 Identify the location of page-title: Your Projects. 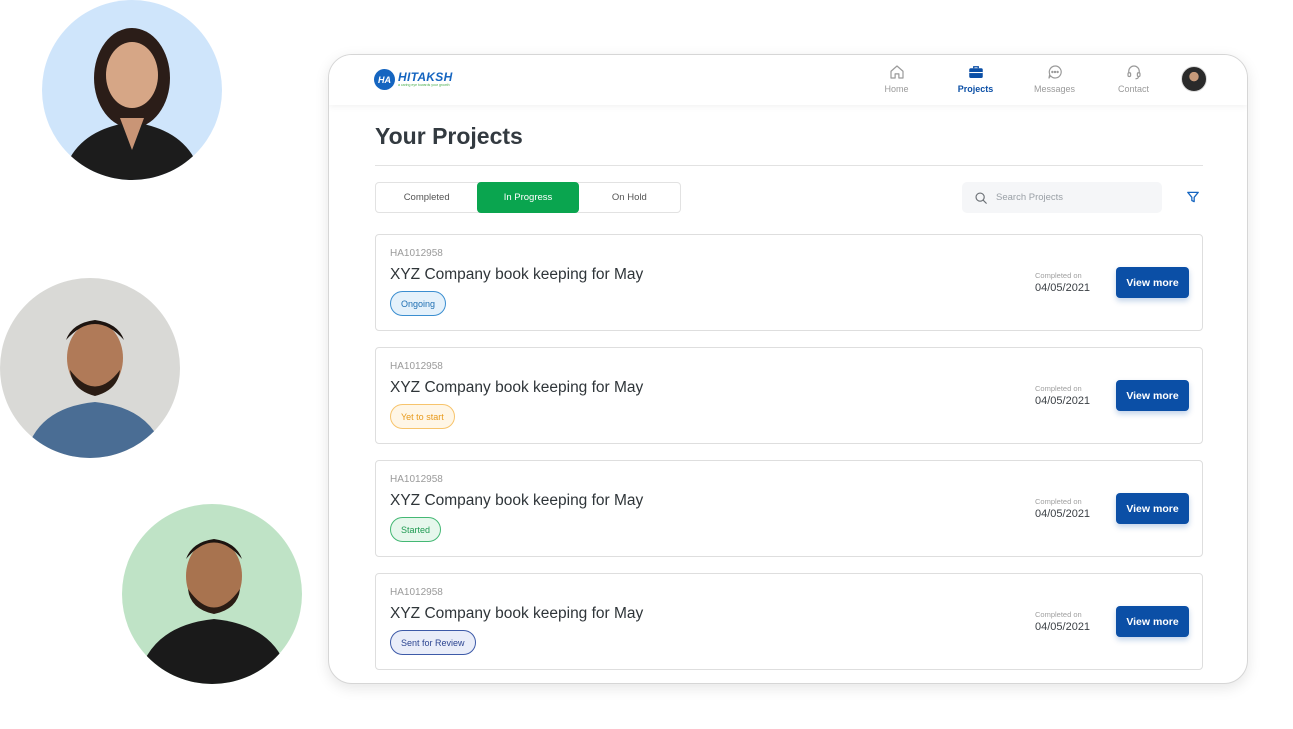
(449, 136).